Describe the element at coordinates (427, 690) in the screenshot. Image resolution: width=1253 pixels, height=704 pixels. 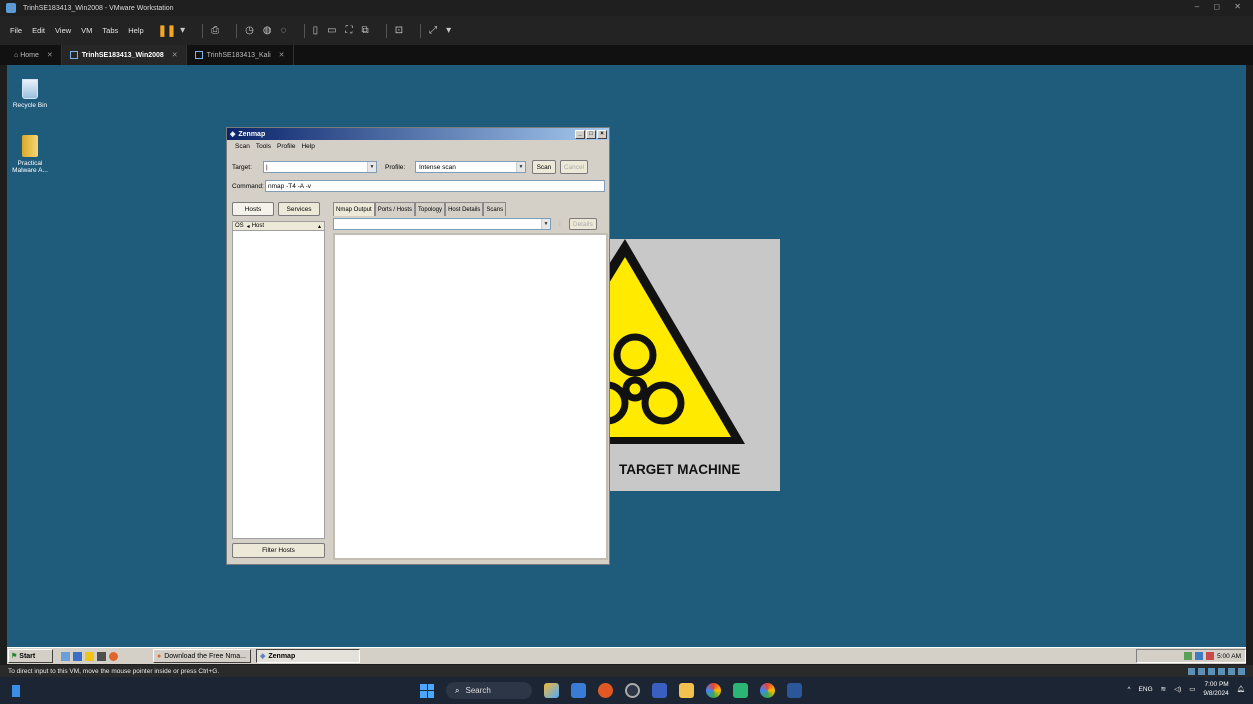
I see `windows-start-icon` at that location.